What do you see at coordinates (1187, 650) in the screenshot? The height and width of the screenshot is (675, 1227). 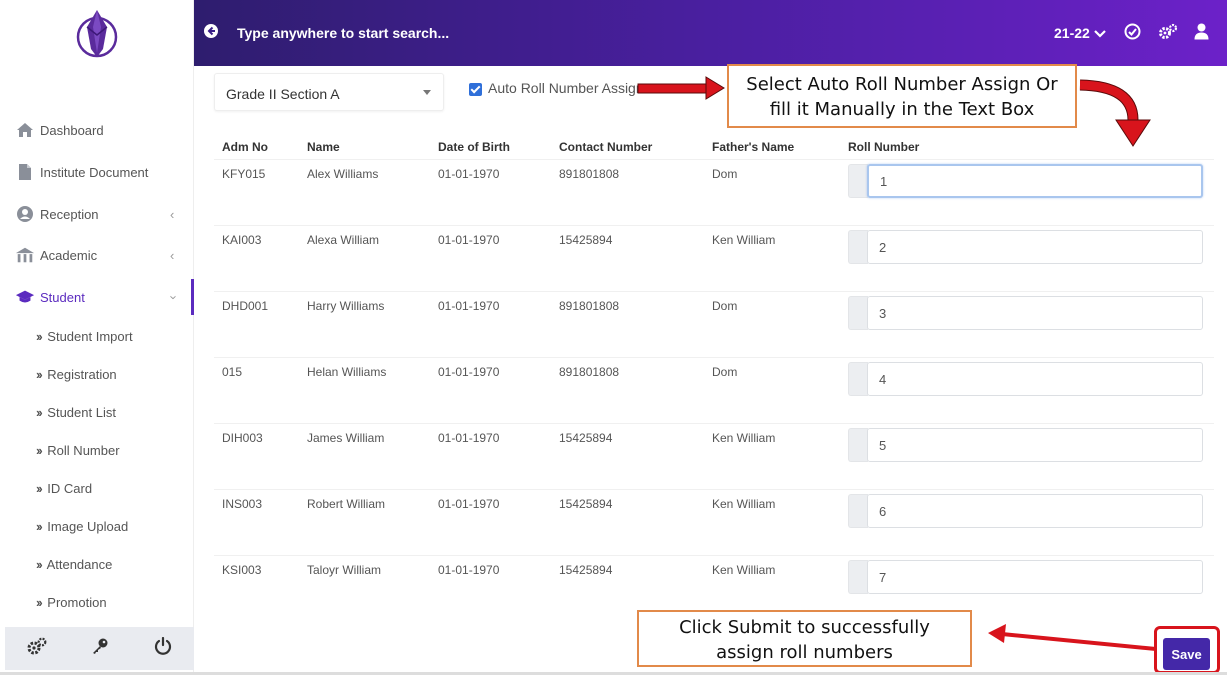 I see `save-highlight-frame` at bounding box center [1187, 650].